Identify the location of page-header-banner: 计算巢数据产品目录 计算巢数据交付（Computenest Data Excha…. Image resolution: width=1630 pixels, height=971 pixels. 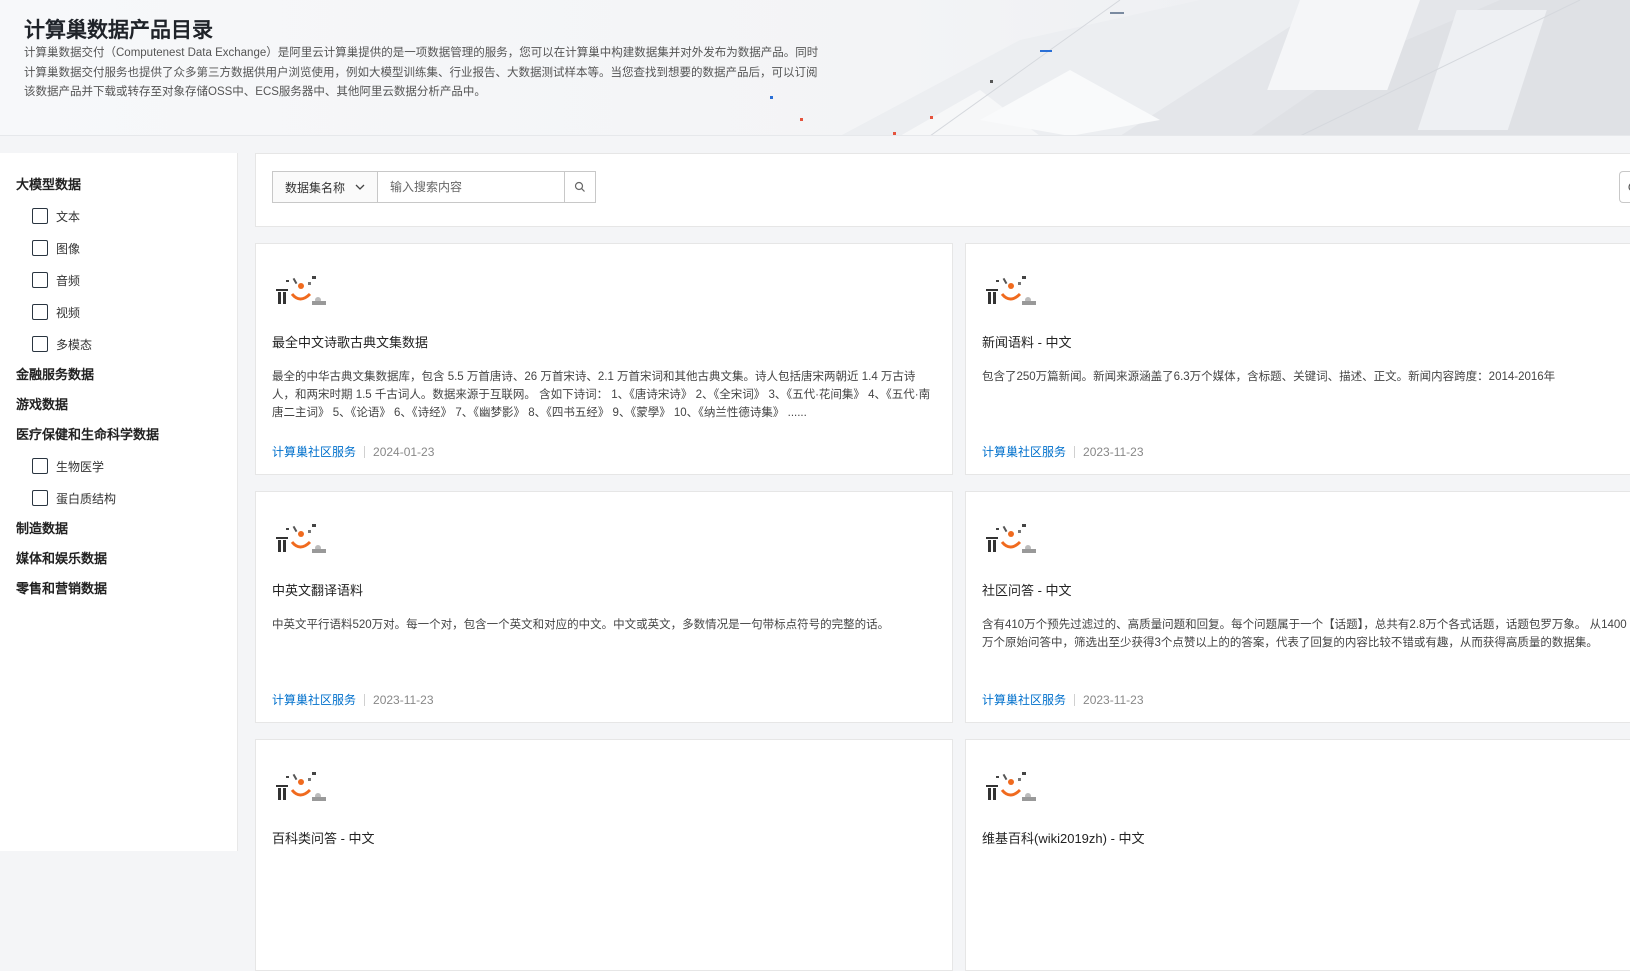
(815, 68).